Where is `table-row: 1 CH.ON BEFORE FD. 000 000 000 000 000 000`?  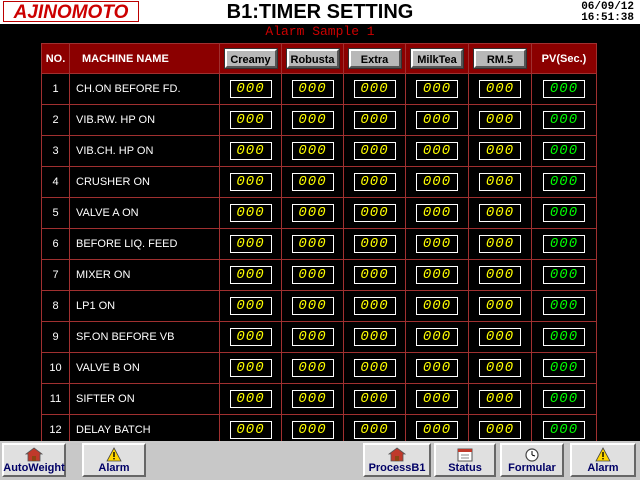
table-row: 1 CH.ON BEFORE FD. 000 000 000 000 000 000 is located at coordinates (319, 89).